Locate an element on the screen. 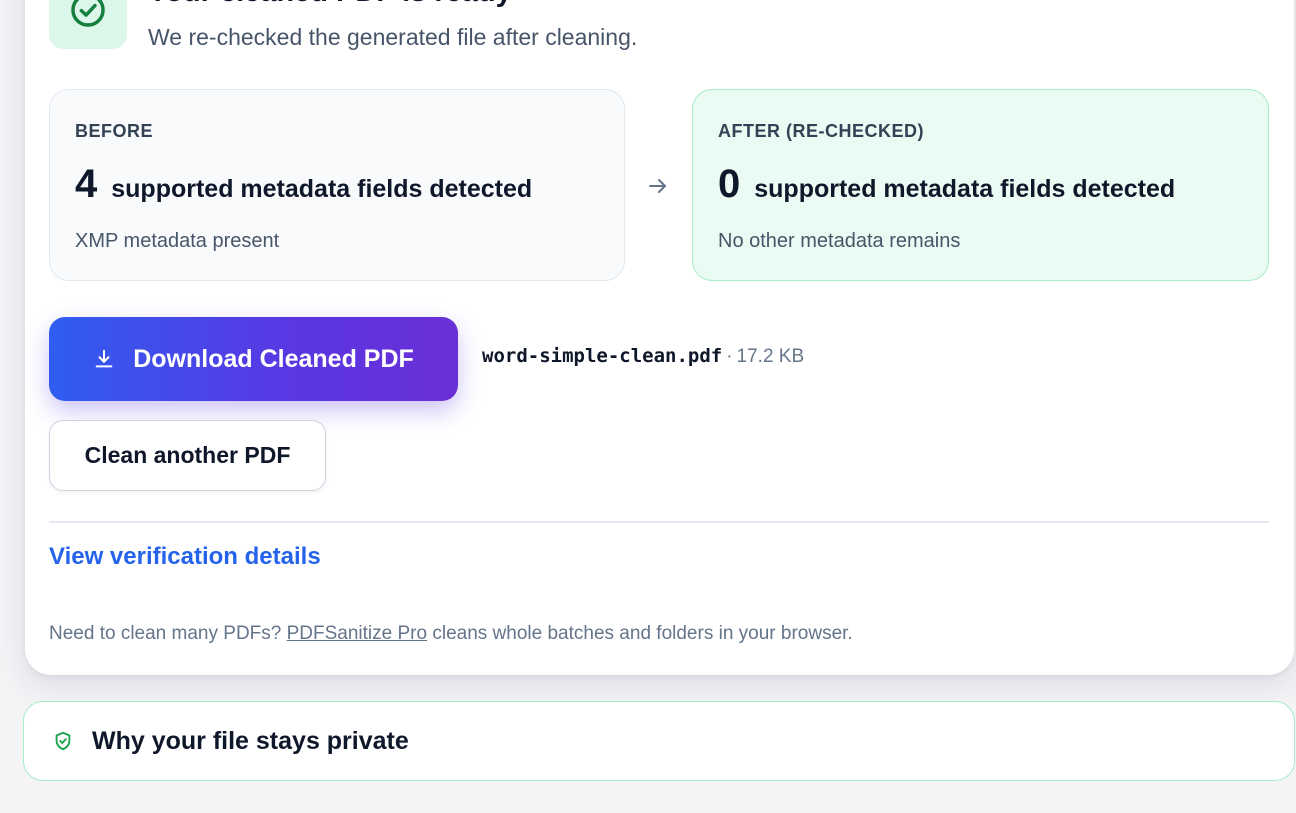 The width and height of the screenshot is (1296, 813). view-verification-details-link: View verification details is located at coordinates (185, 557).